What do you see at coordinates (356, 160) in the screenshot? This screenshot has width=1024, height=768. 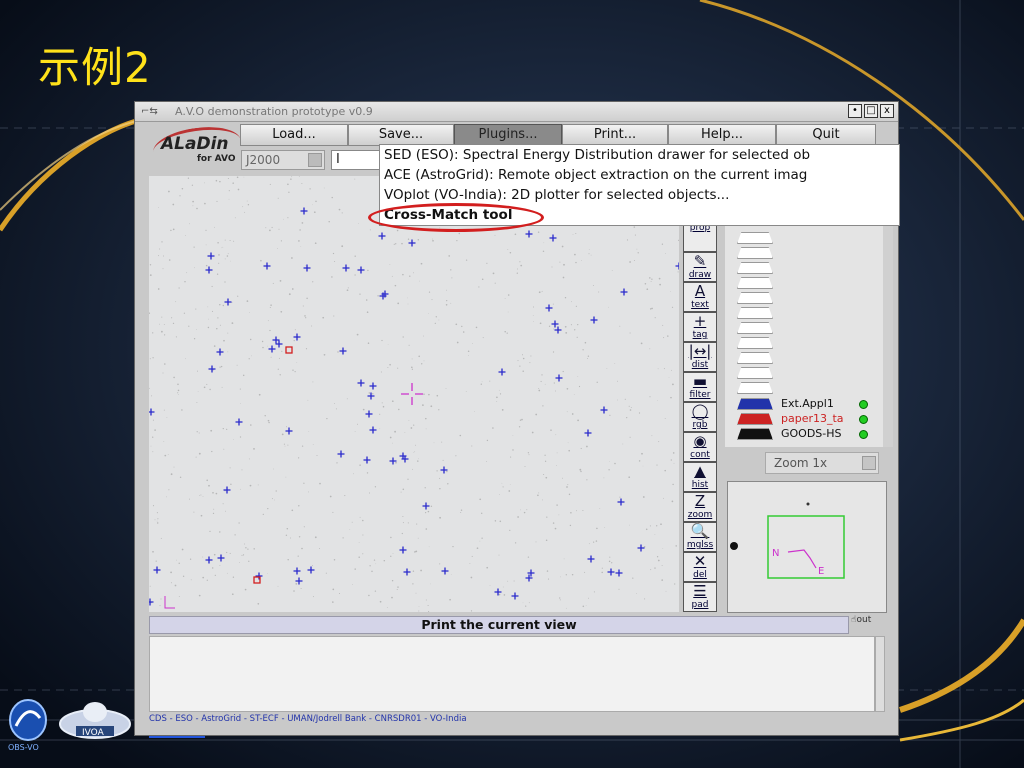 I see `location-input: I` at bounding box center [356, 160].